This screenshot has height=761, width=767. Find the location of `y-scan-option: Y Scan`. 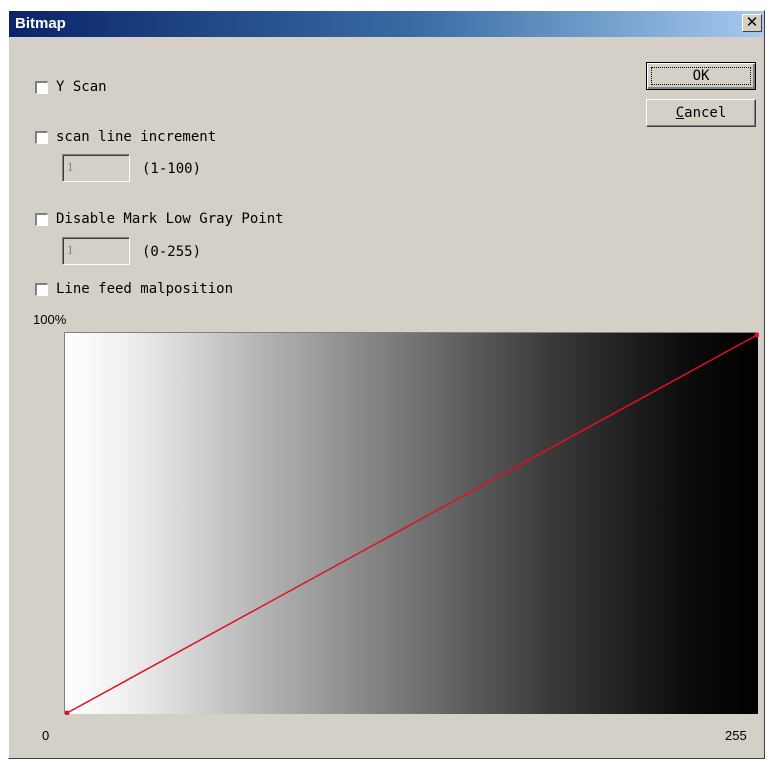

y-scan-option: Y Scan is located at coordinates (71, 87).